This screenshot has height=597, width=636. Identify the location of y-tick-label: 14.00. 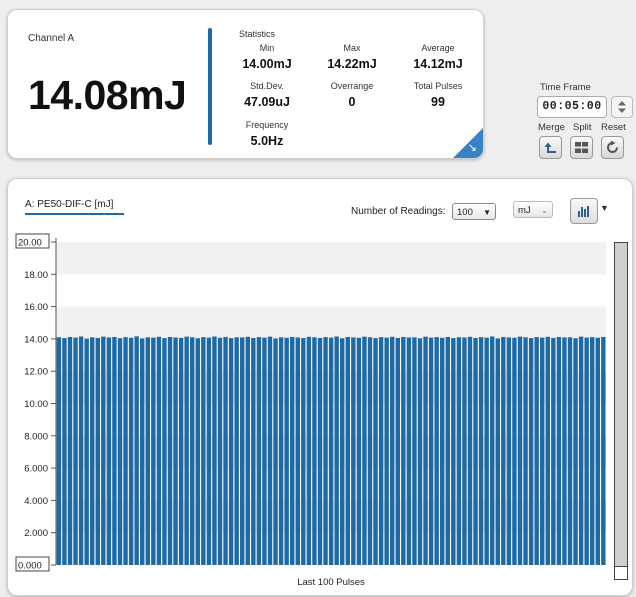
(36, 339).